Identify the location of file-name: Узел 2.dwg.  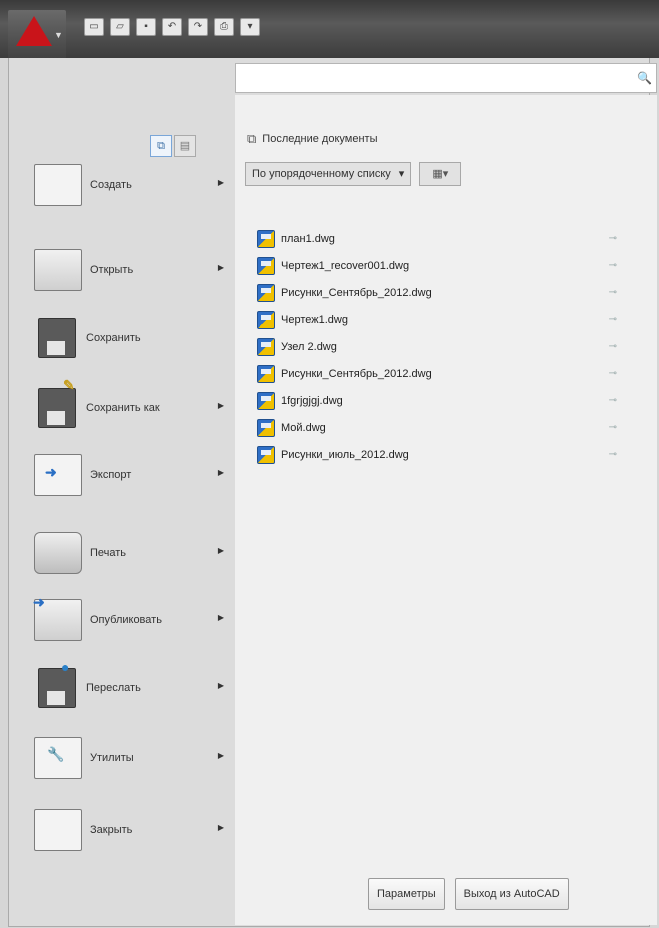
(309, 346).